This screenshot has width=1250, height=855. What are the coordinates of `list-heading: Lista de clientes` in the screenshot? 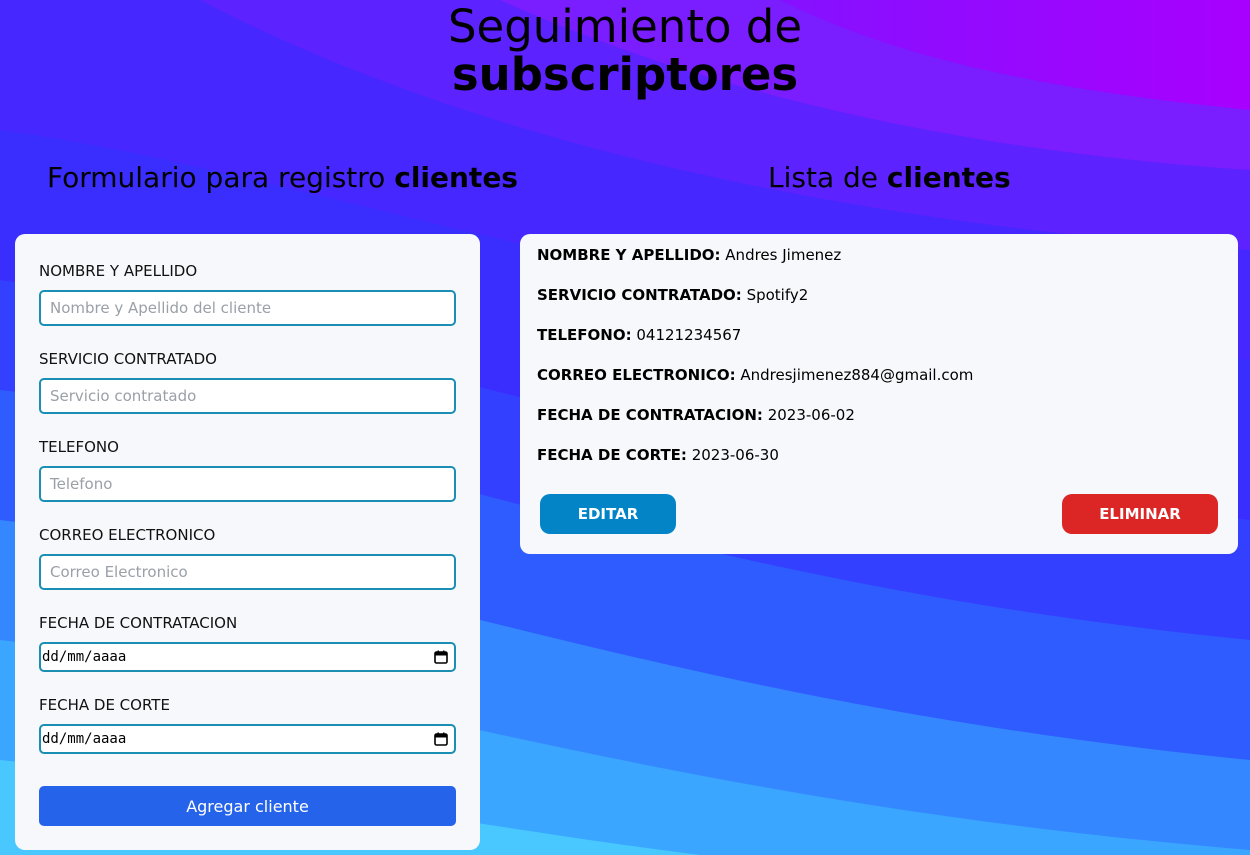 It's located at (889, 178).